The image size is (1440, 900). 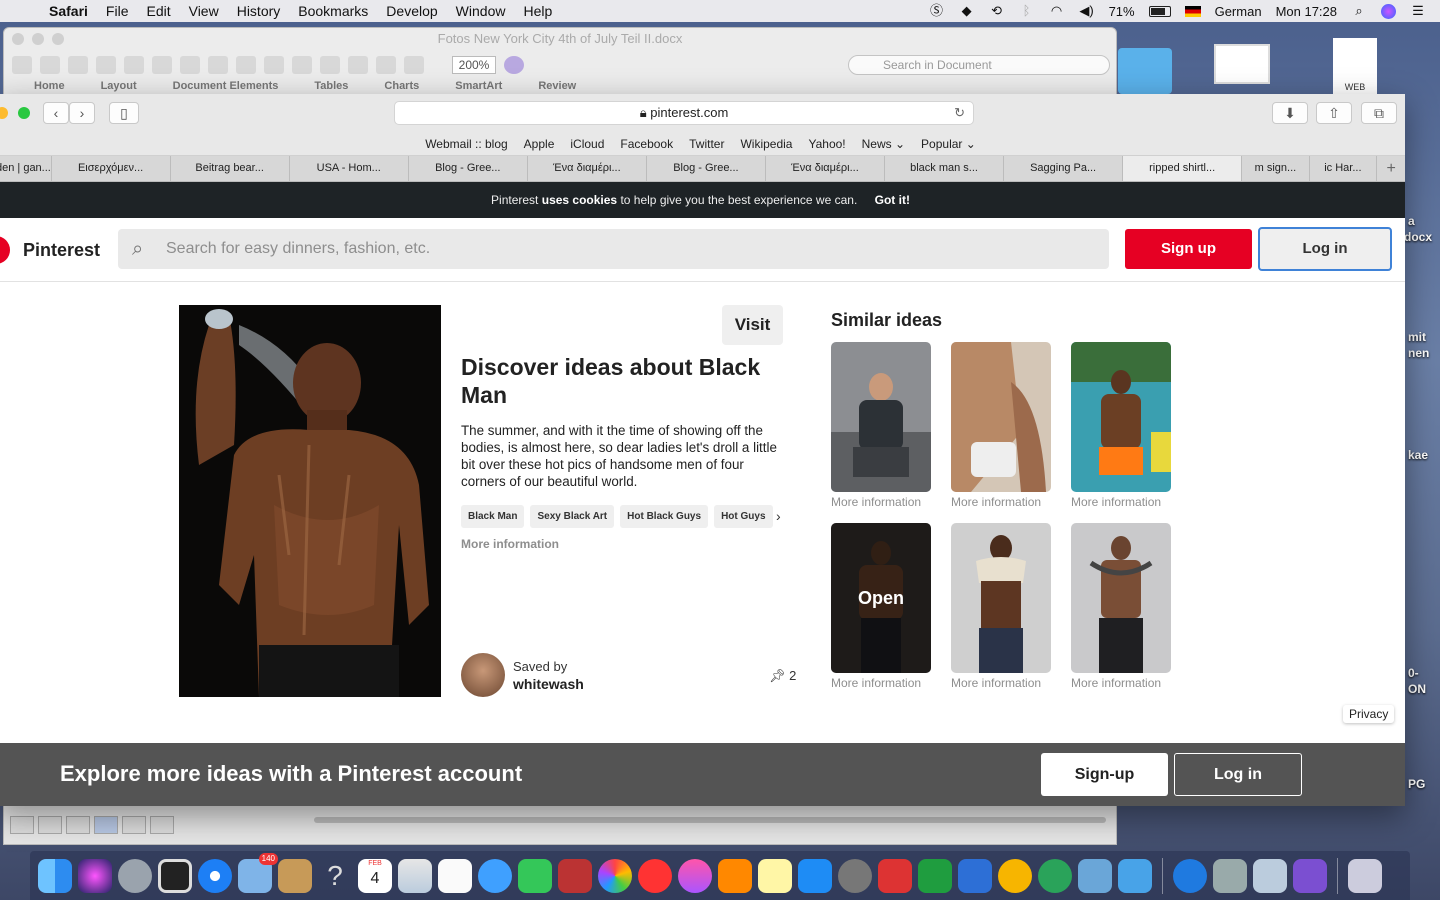 What do you see at coordinates (615, 875) in the screenshot?
I see `photos-icon` at bounding box center [615, 875].